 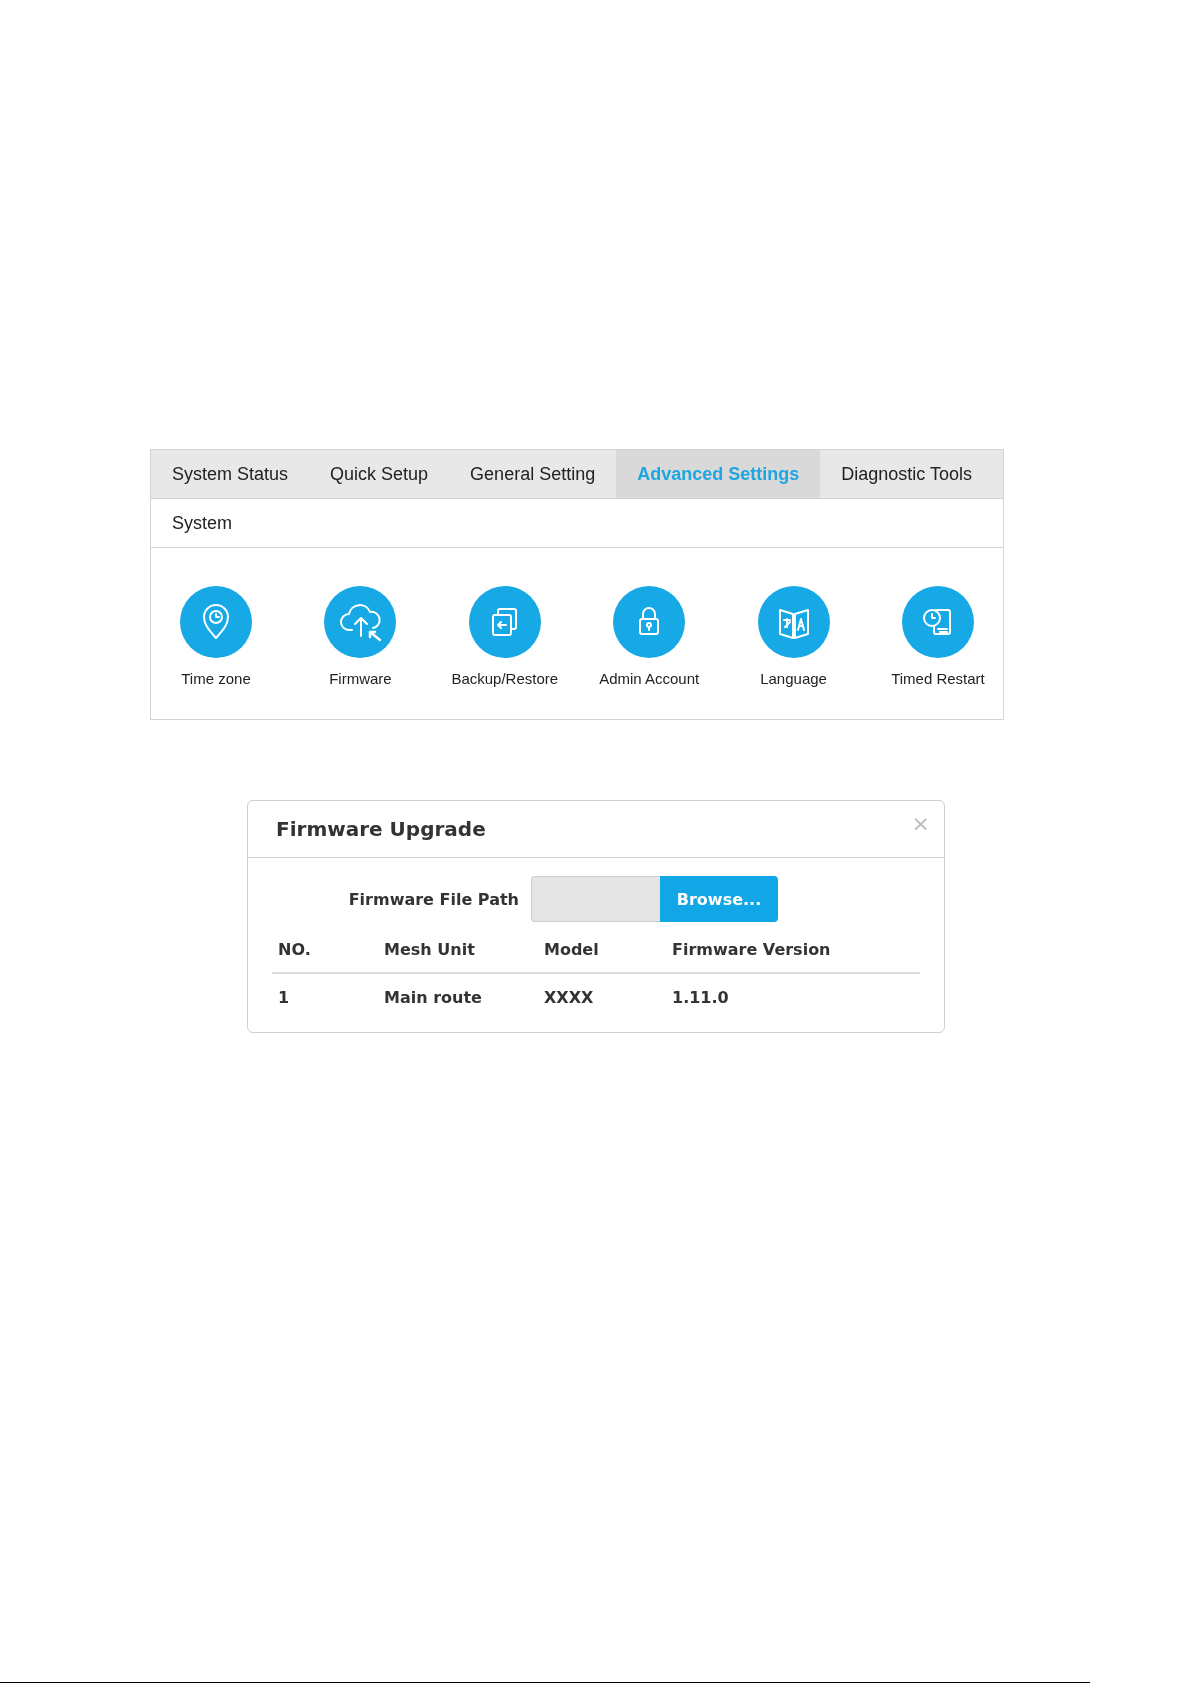 I want to click on nav-tab: System Status, so click(x=230, y=474).